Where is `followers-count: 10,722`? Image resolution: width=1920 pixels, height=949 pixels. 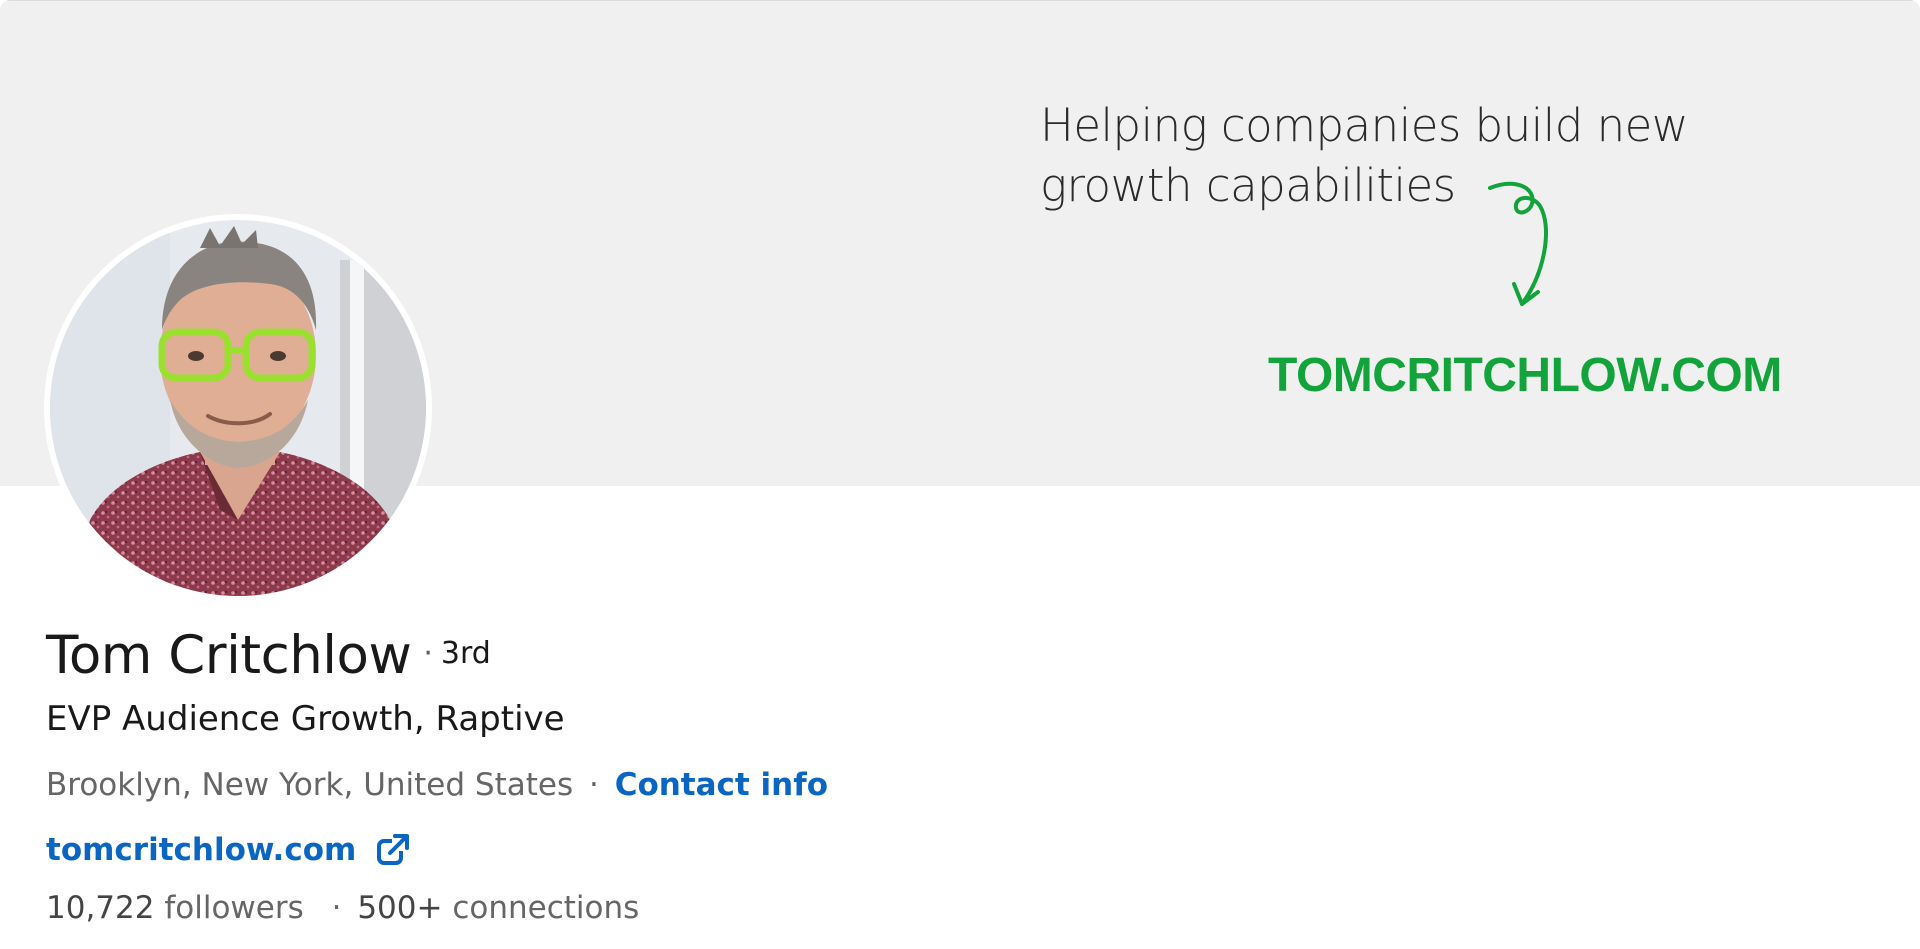 followers-count: 10,722 is located at coordinates (100, 908).